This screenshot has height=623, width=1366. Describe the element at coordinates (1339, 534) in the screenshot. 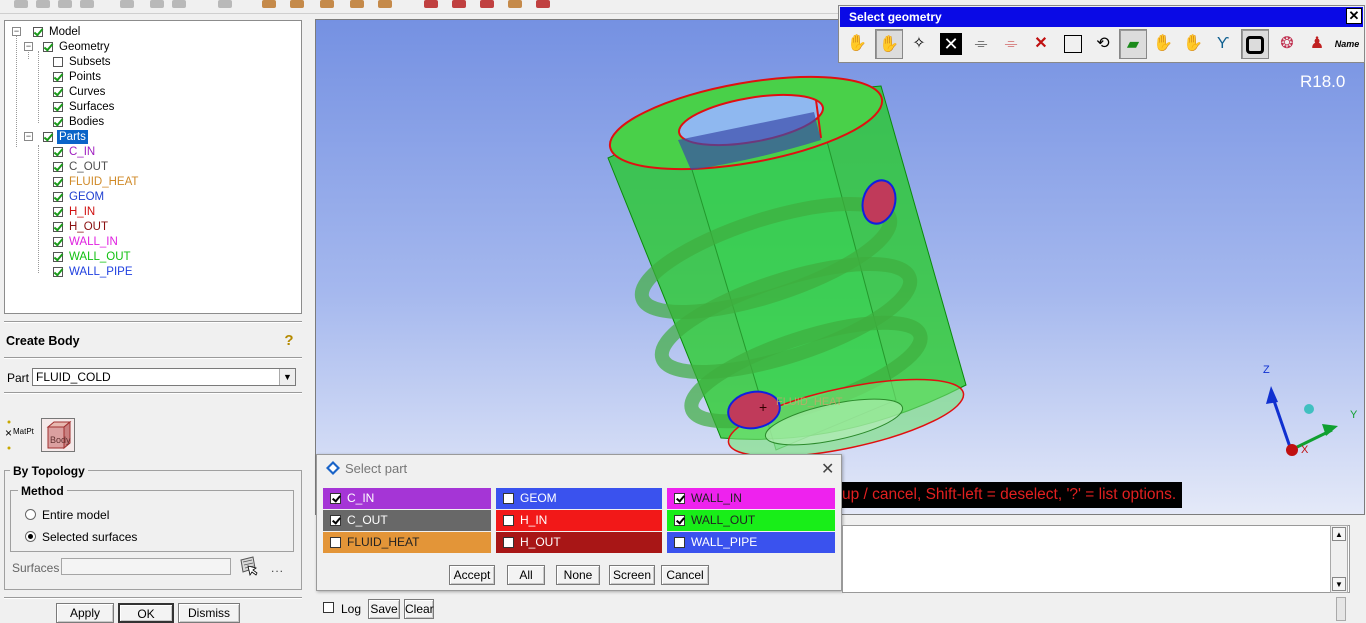

I see `scroll-up-icon: ▲` at that location.